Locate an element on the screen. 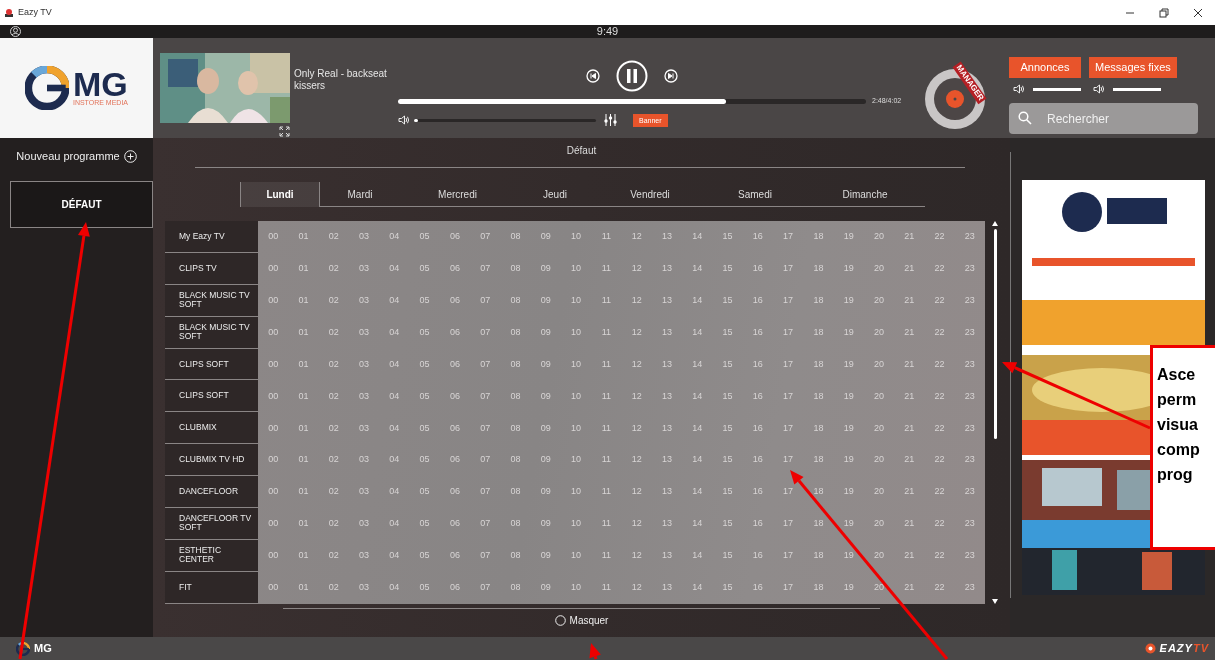 Image resolution: width=1215 pixels, height=660 pixels. day-tab: Dimanche is located at coordinates (865, 194).